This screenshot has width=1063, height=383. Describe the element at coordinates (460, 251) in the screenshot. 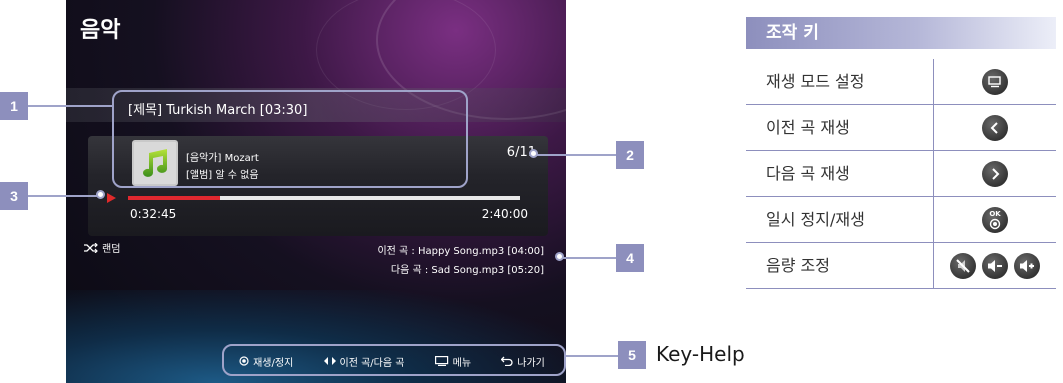

I see `previous-song-info: 이전 곡 : Happy Song.mp3 [04:00]` at that location.